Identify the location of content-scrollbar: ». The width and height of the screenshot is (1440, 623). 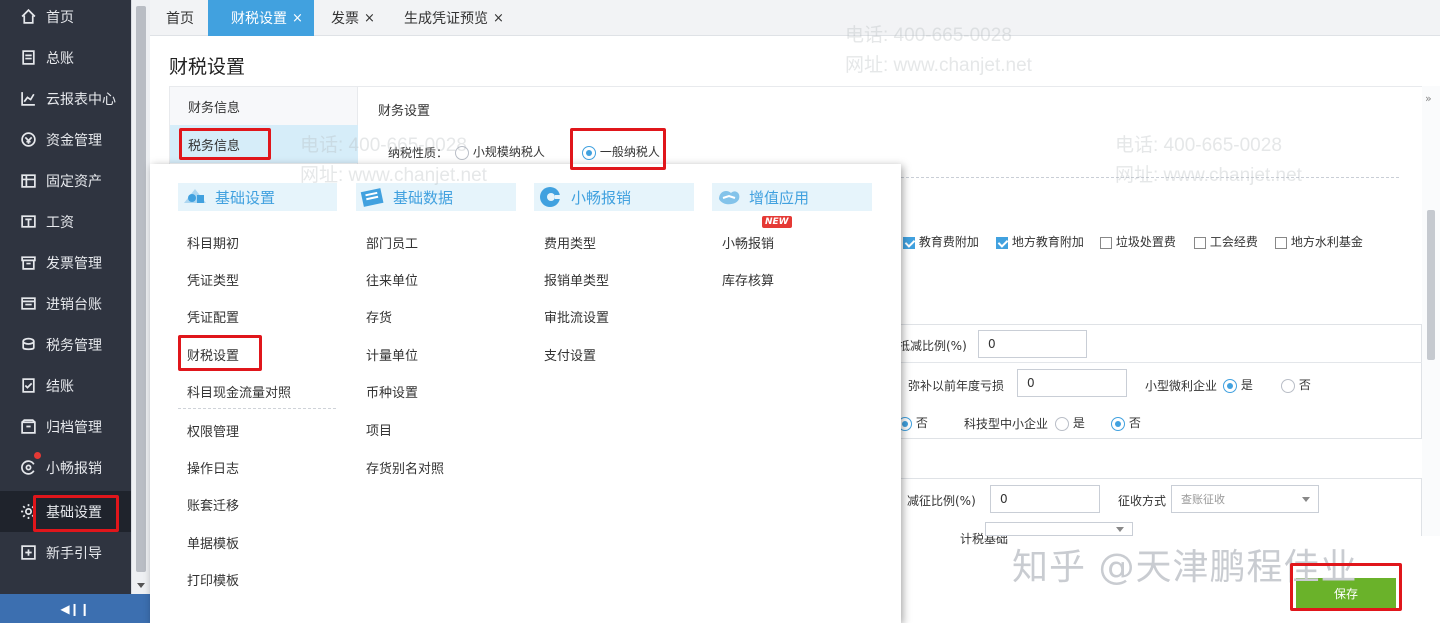
(1431, 311).